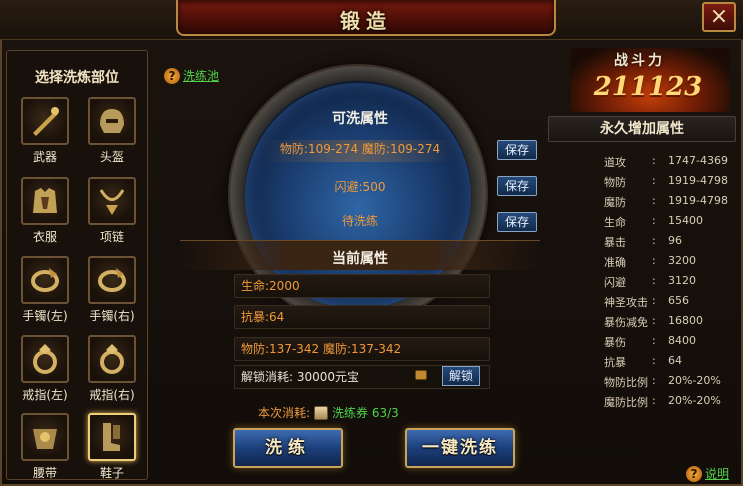  What do you see at coordinates (284, 413) in the screenshot?
I see `cost-label: 本次消耗:` at bounding box center [284, 413].